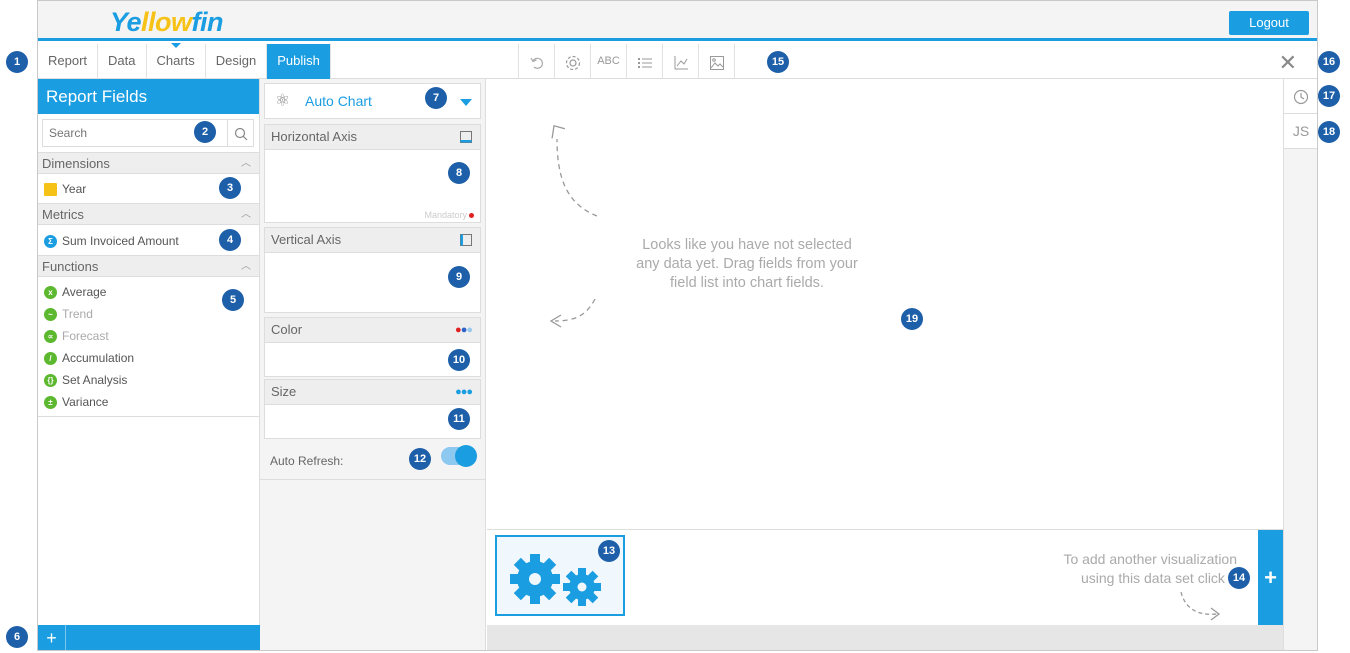 Image resolution: width=1350 pixels, height=653 pixels. Describe the element at coordinates (237, 61) in the screenshot. I see `tab-design: Design` at that location.